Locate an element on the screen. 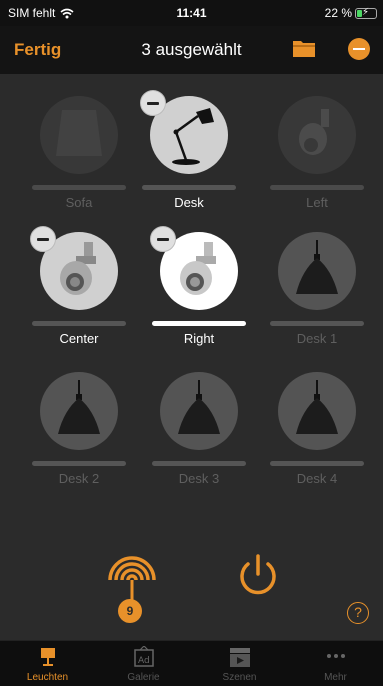 The image size is (383, 686). nav-bar: Fertig 3 ausgewählt is located at coordinates (191, 50).